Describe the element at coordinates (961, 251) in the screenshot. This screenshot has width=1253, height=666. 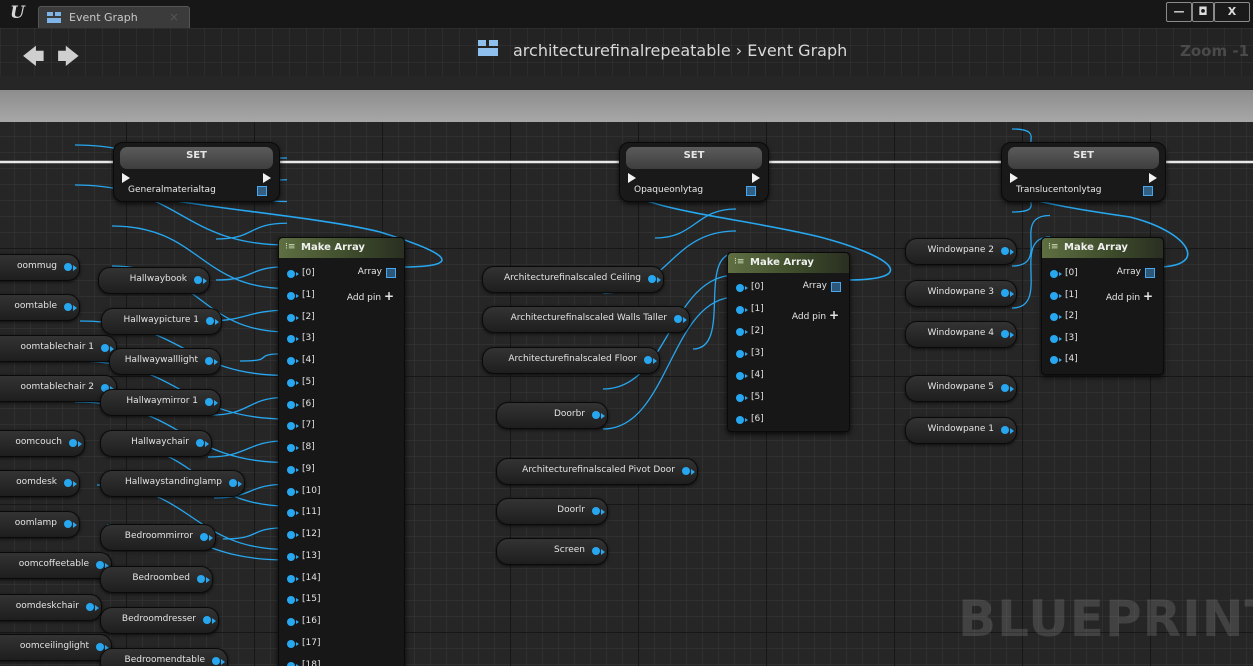
I see `variable-getter: Windowpane 2` at that location.